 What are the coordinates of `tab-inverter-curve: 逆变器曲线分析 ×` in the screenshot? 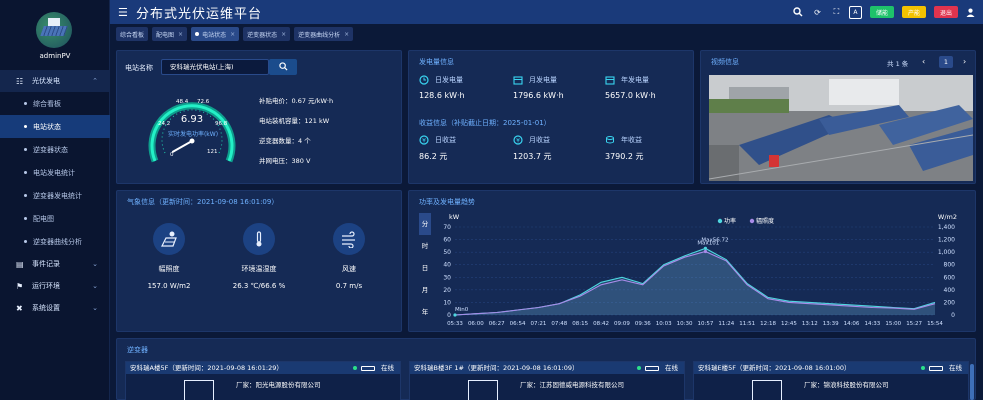 It's located at (324, 34).